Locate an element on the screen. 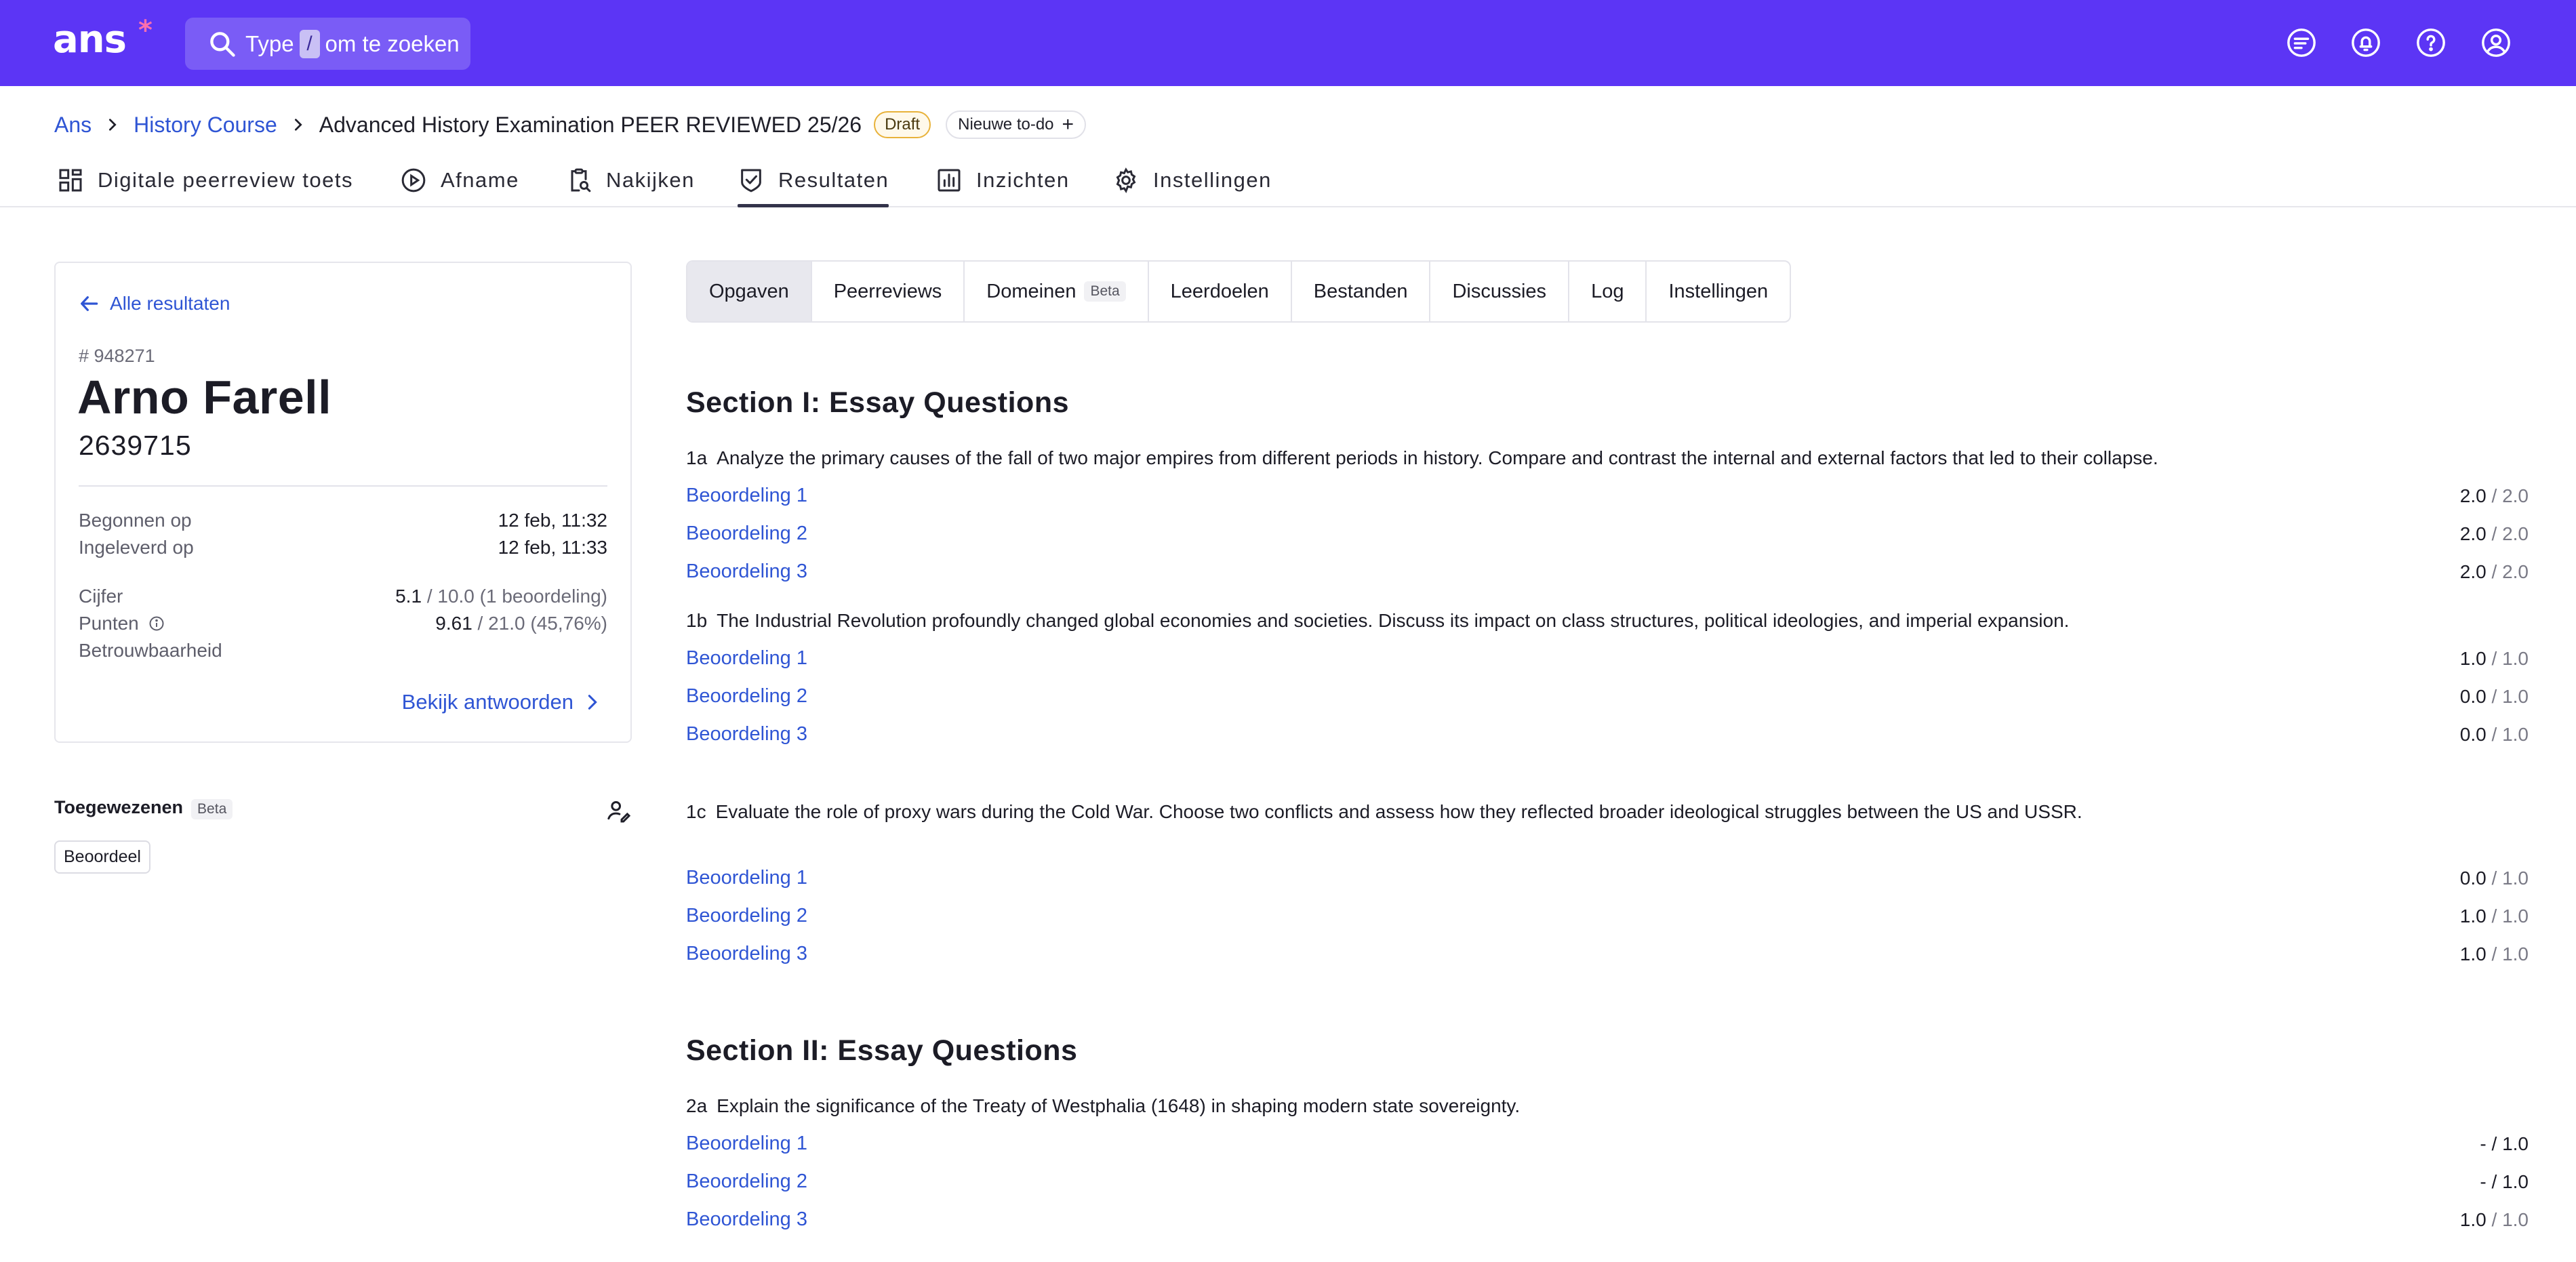  tab-opgaven: Opgaven is located at coordinates (749, 291).